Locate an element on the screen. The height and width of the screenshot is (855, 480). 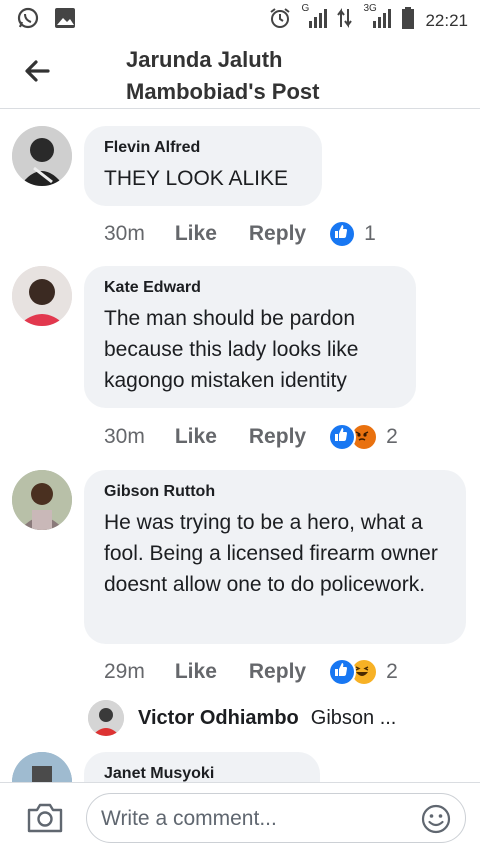
page-title-line2: Mambobiad's Post is located at coordinates (223, 91).